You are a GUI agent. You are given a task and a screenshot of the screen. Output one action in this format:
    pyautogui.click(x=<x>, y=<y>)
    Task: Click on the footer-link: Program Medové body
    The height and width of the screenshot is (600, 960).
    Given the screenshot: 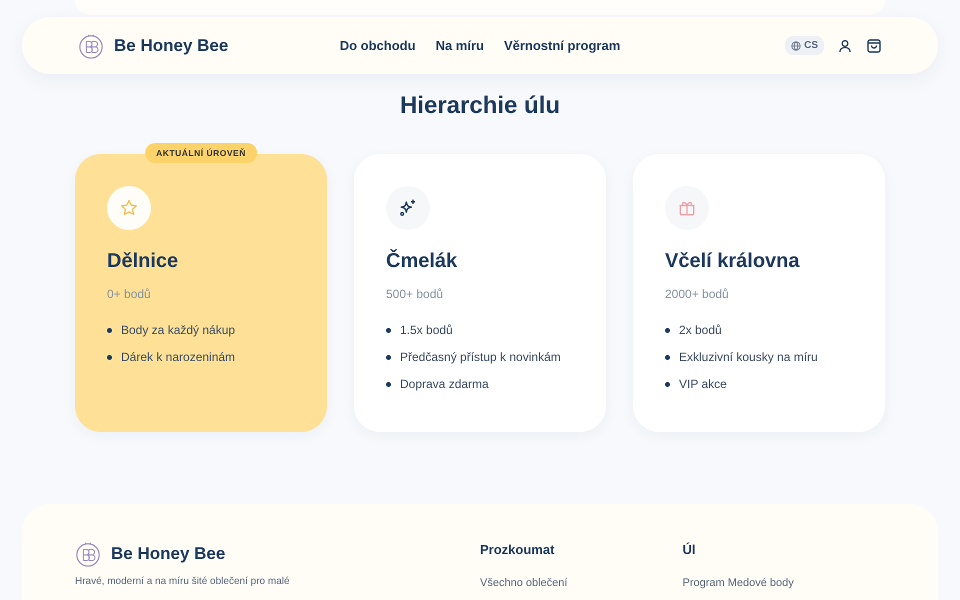 What is the action you would take?
    pyautogui.click(x=783, y=583)
    